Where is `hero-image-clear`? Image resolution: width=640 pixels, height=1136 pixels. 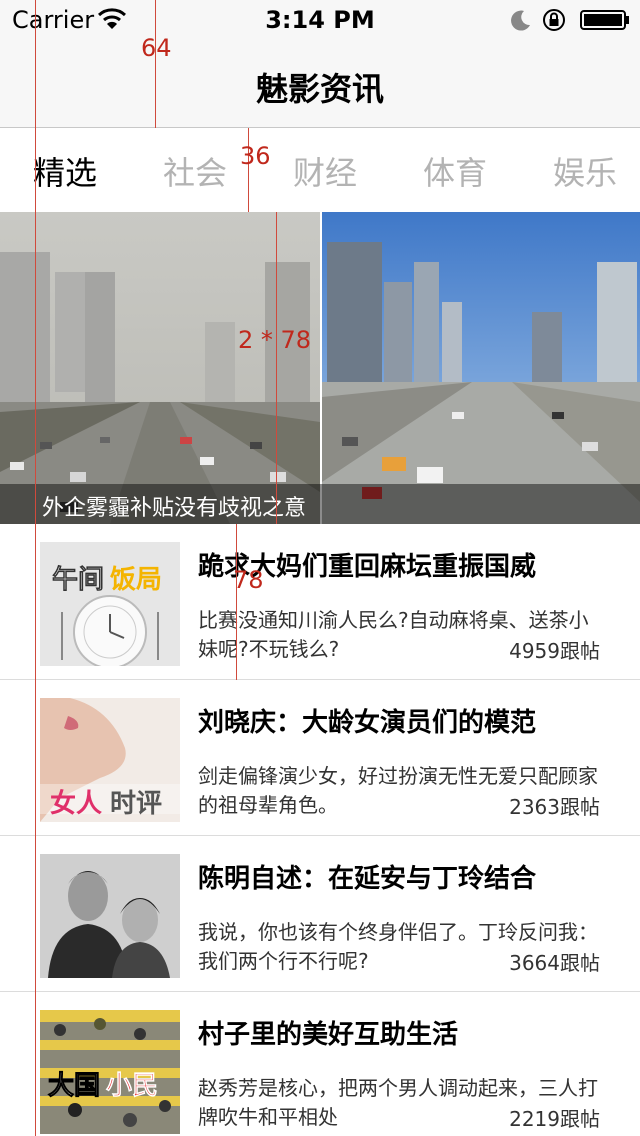
hero-image-clear is located at coordinates (481, 368).